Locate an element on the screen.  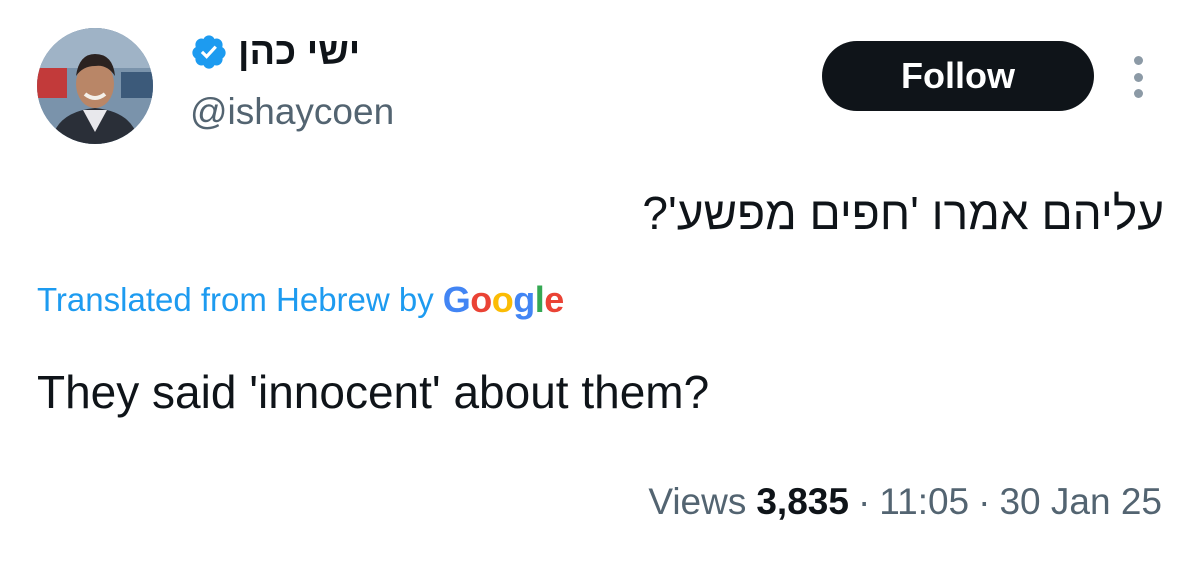
translation-attribution: Translated from Hebrew by Google is located at coordinates (300, 300).